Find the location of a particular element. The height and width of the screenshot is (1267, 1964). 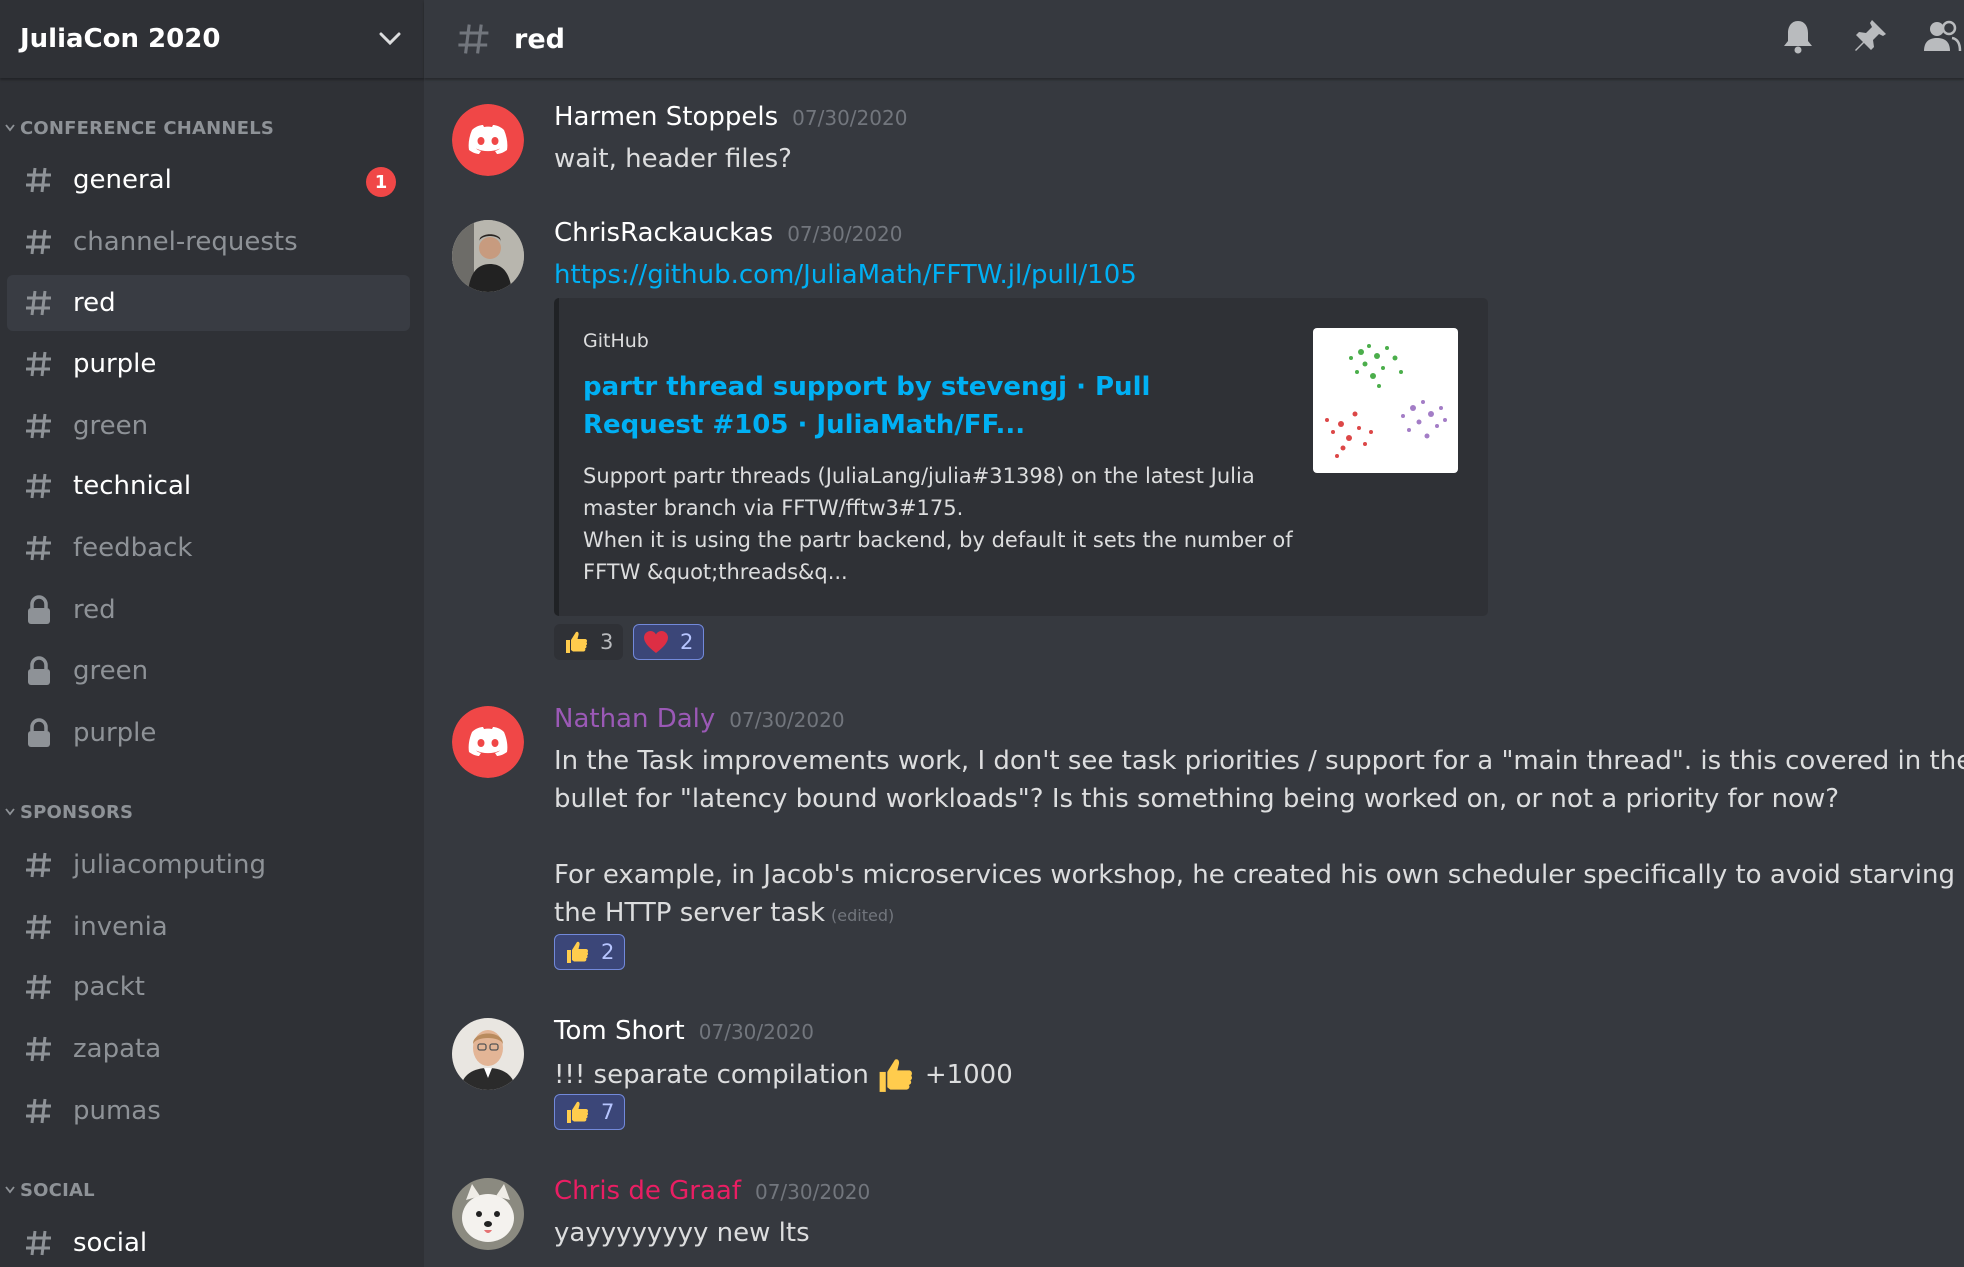

message-text: the HTTP server task is located at coordinates (690, 913).